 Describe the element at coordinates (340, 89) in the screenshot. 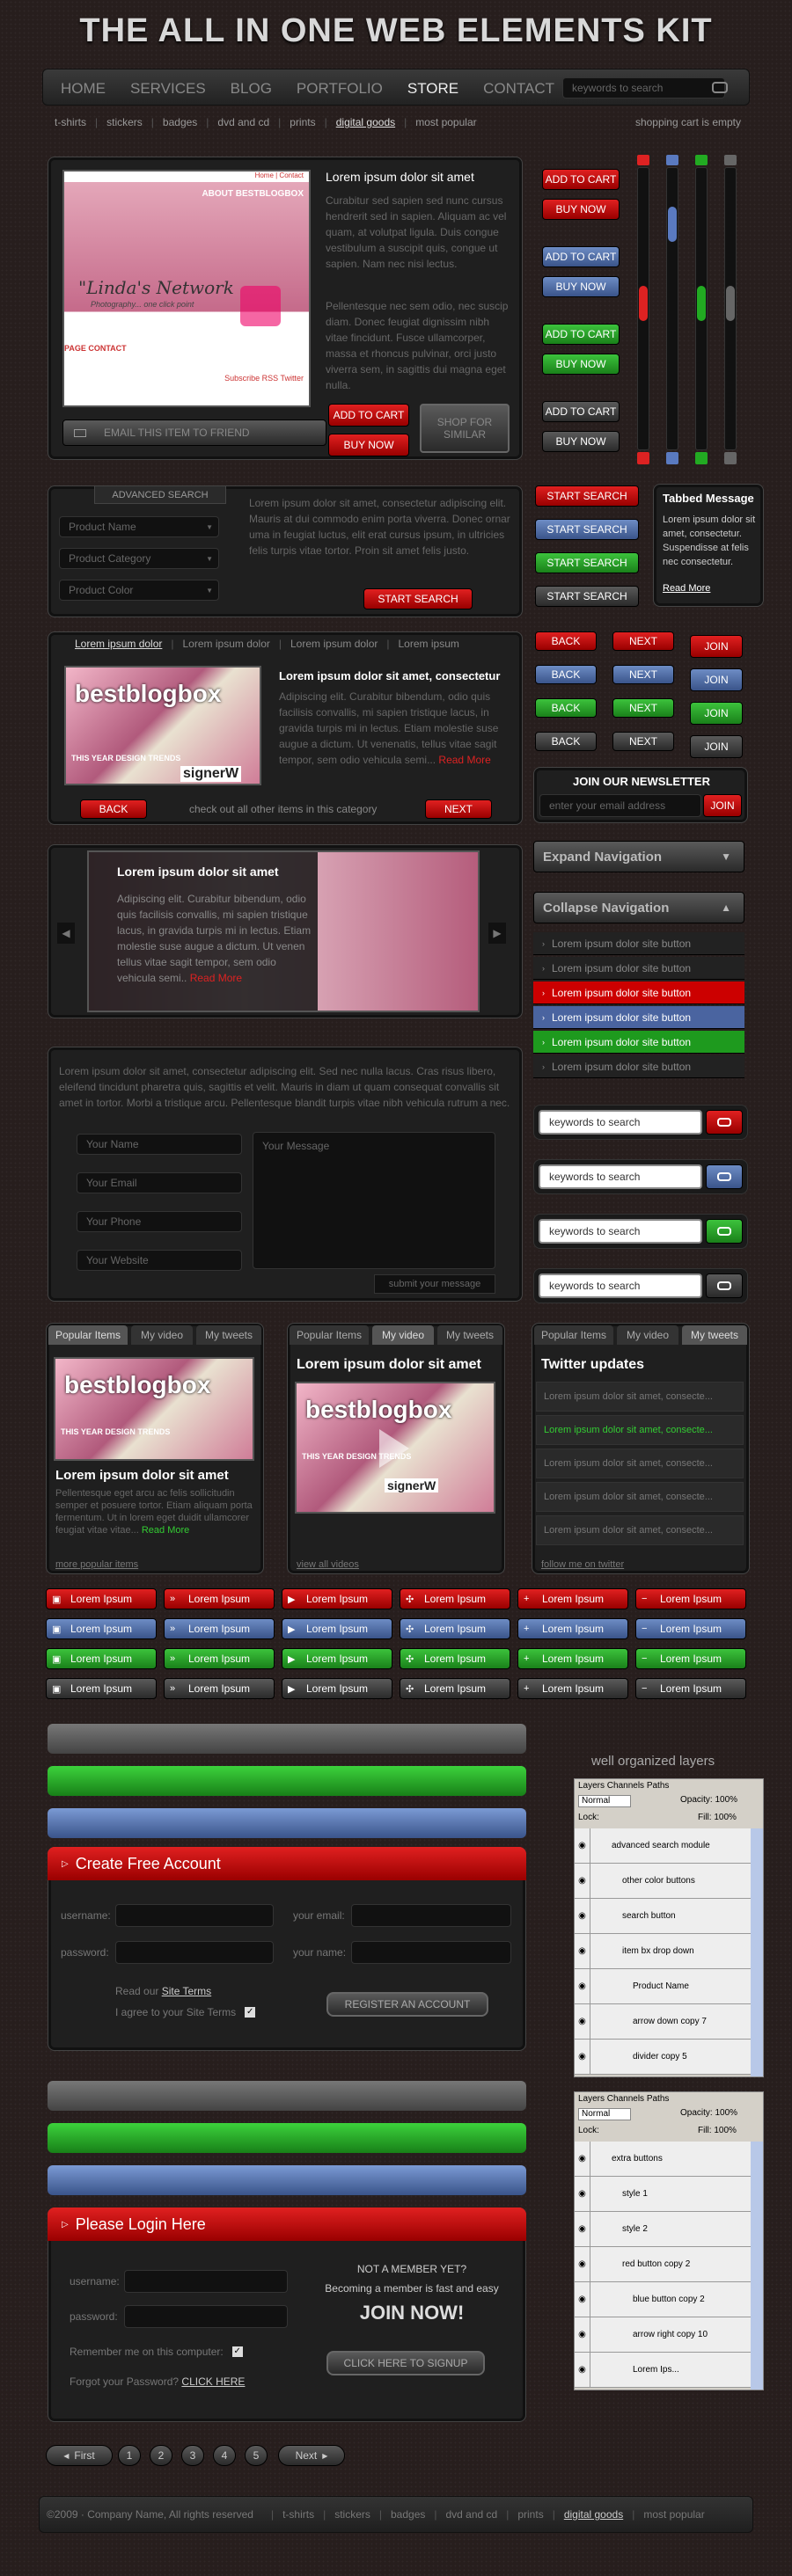

I see `nav-item-3: PORTFOLIO` at that location.